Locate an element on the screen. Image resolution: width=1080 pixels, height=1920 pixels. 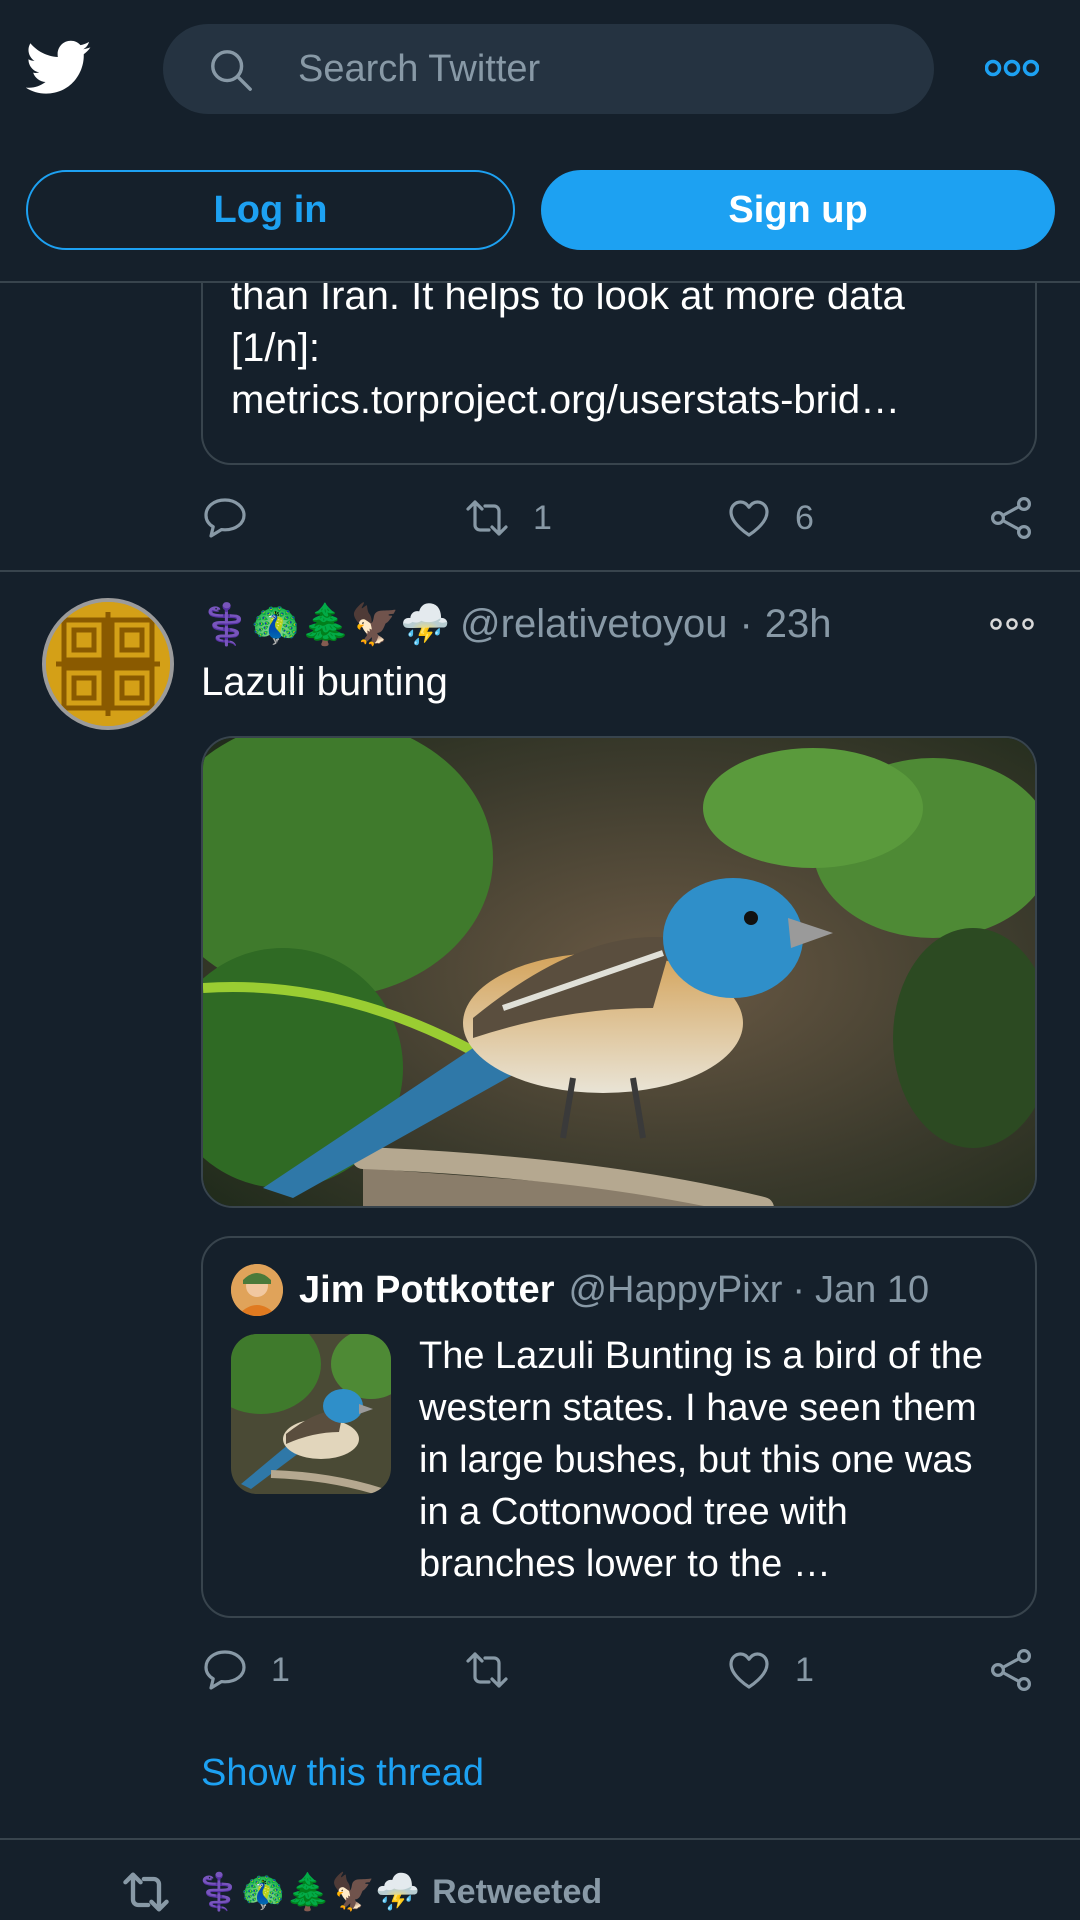
quoted-timestamp: Jan 10 is located at coordinates (872, 1289).